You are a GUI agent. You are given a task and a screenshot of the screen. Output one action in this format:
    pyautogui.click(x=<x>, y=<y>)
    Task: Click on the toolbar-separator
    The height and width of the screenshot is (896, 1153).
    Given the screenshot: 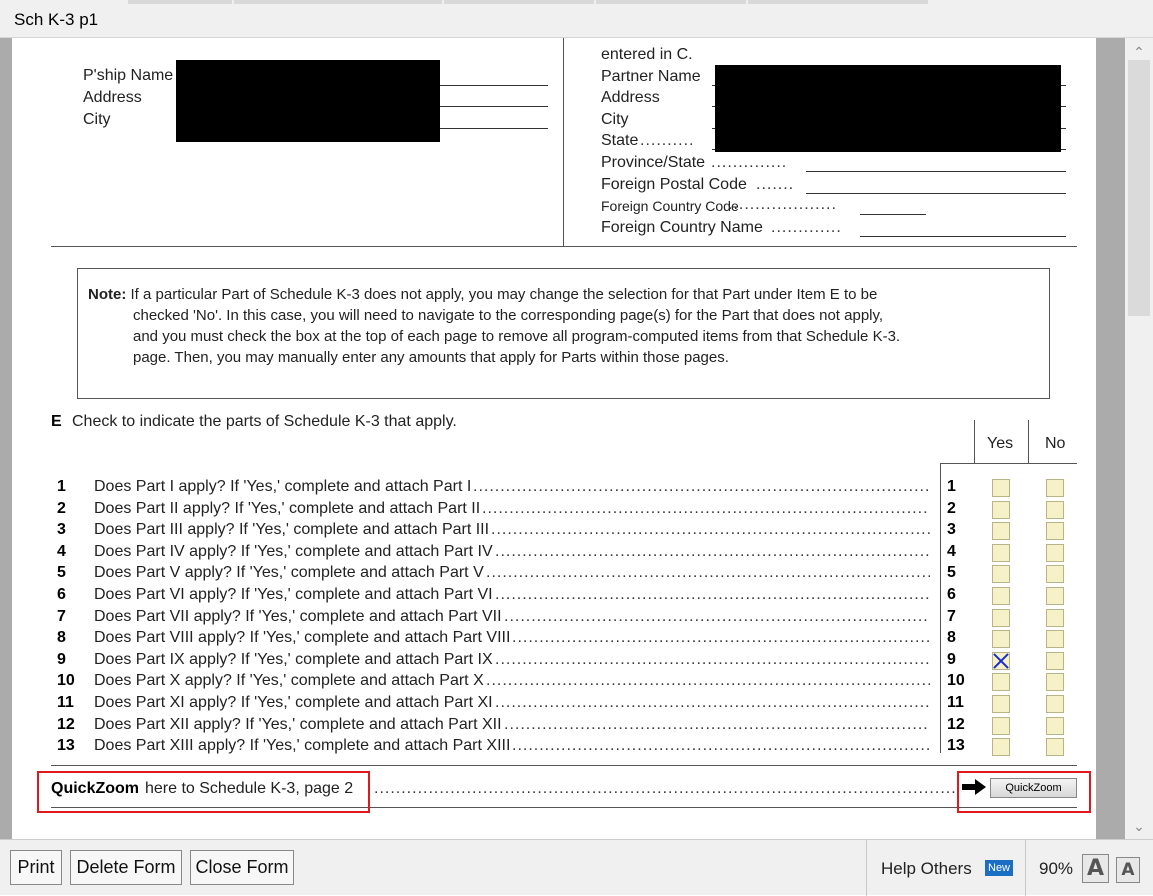 What is the action you would take?
    pyautogui.click(x=866, y=868)
    